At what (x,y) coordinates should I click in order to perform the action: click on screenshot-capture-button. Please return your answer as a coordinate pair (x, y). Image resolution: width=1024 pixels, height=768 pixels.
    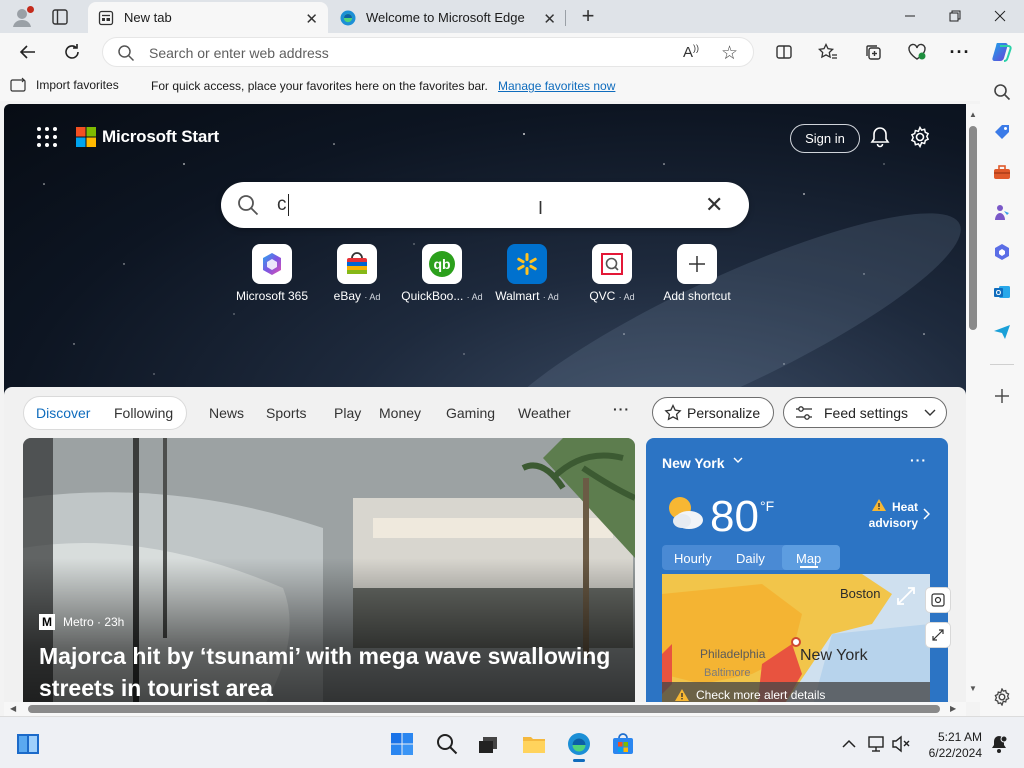
    Looking at the image, I should click on (938, 600).